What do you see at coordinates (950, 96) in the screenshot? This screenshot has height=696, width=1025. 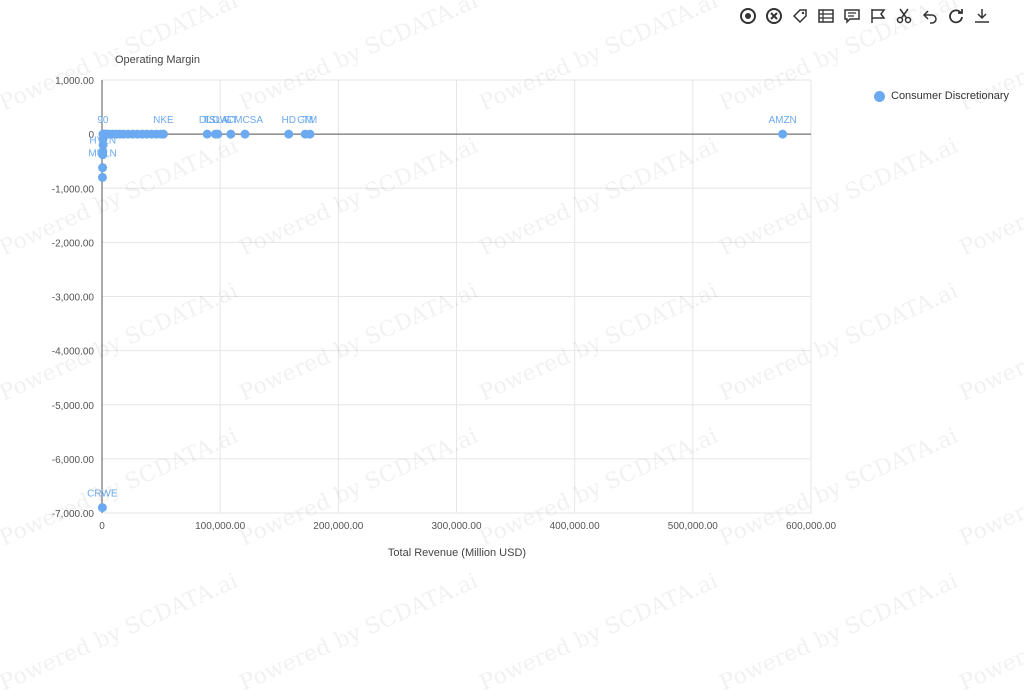 I see `legend-label: Consumer Discretionary` at bounding box center [950, 96].